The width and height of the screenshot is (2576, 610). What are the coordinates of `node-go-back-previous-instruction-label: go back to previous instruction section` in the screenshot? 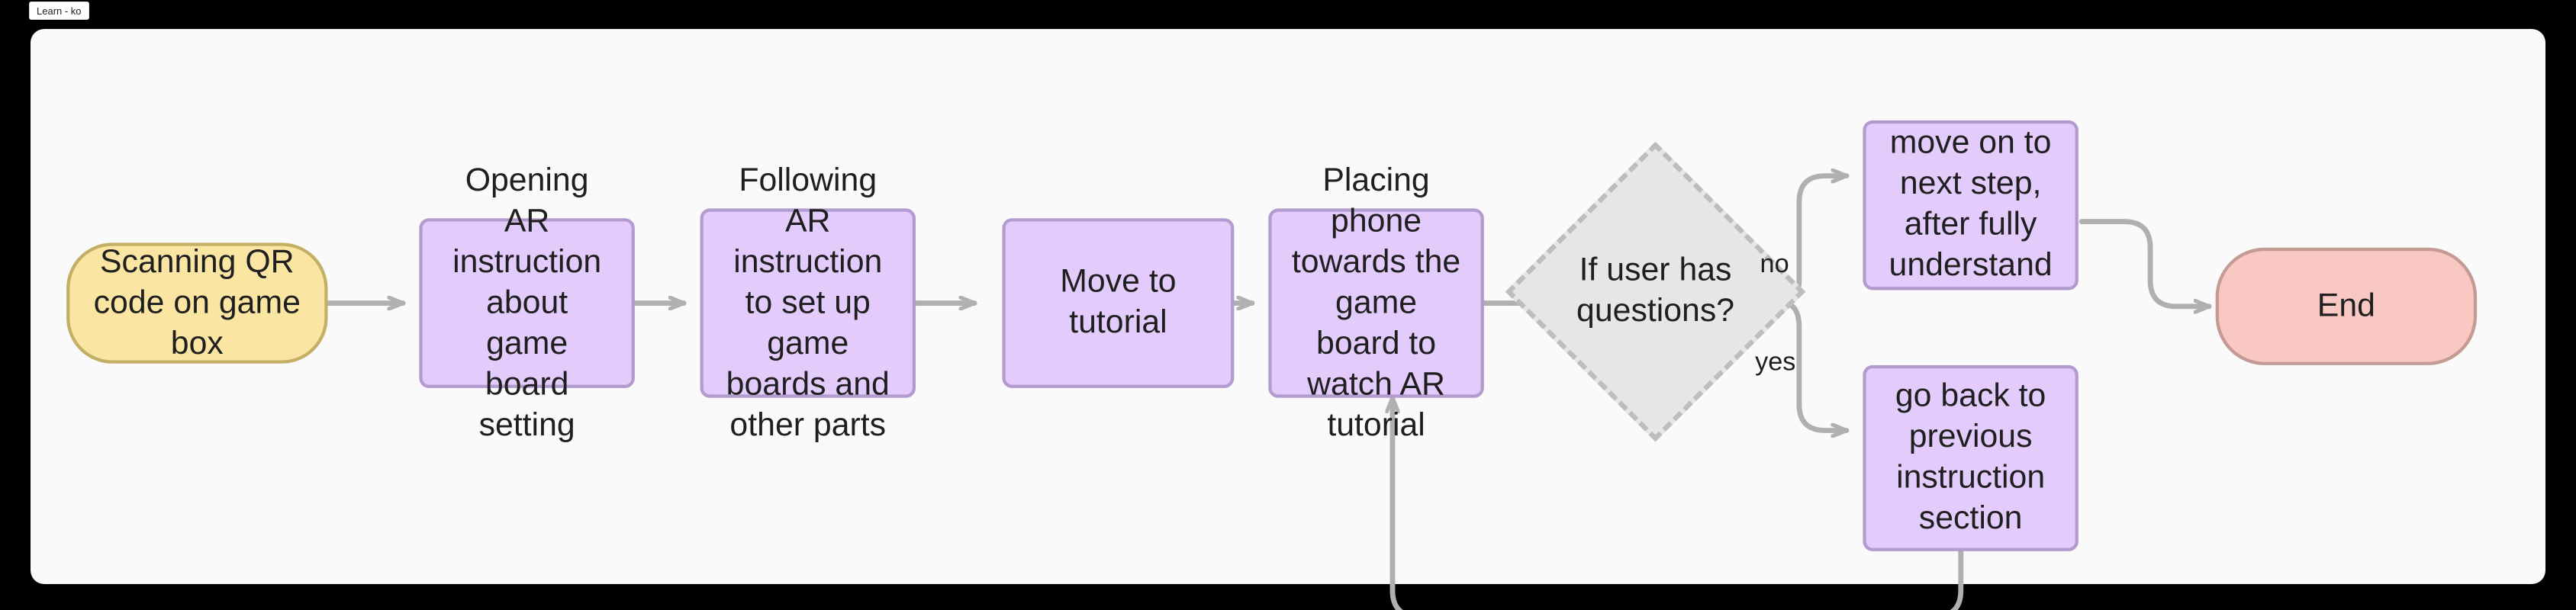 It's located at (1970, 457).